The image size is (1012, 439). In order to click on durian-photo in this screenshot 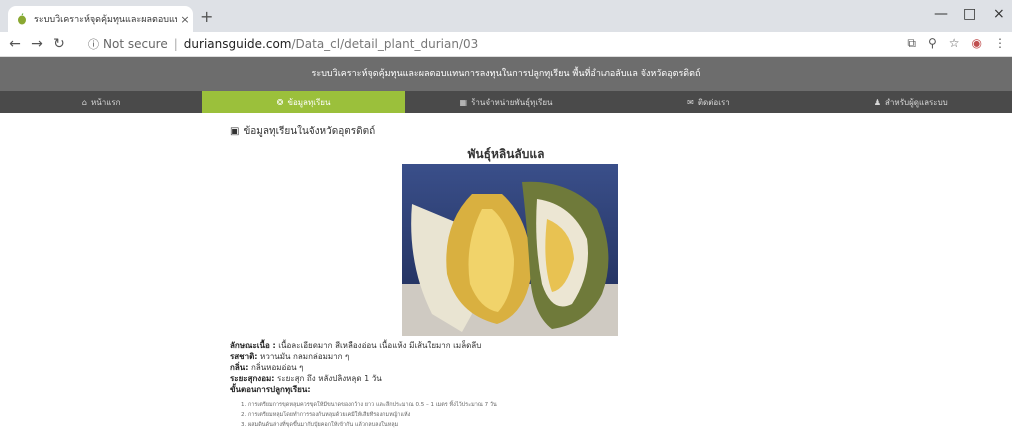, I will do `click(510, 250)`.